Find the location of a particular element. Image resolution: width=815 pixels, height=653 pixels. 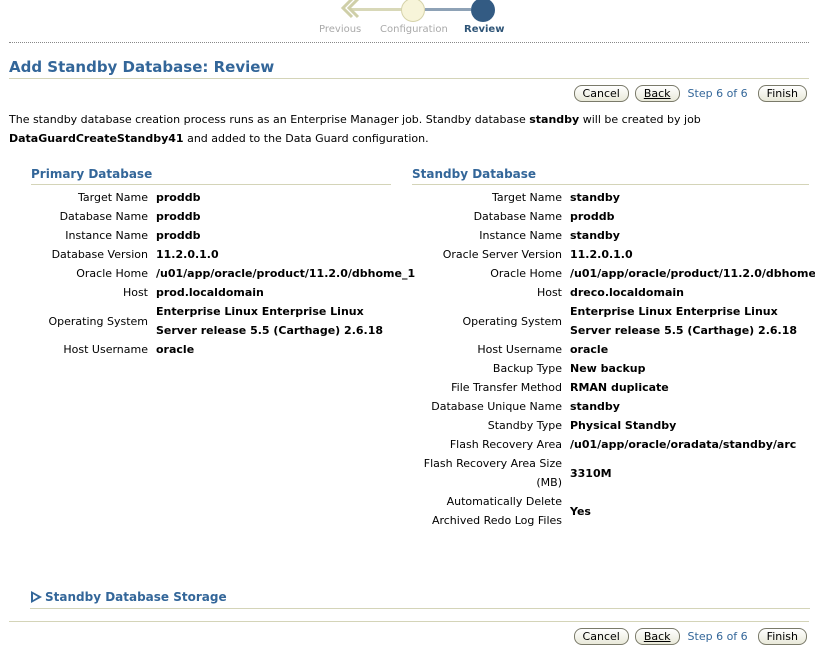

detail-label: Standby Type is located at coordinates (524, 425).